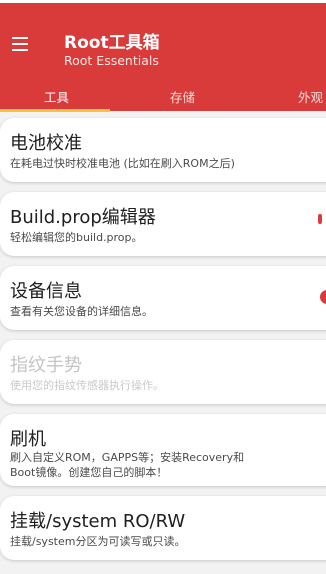 The image size is (326, 574). Describe the element at coordinates (81, 311) in the screenshot. I see `card-description: 查看有关您设备的详细信息。` at that location.